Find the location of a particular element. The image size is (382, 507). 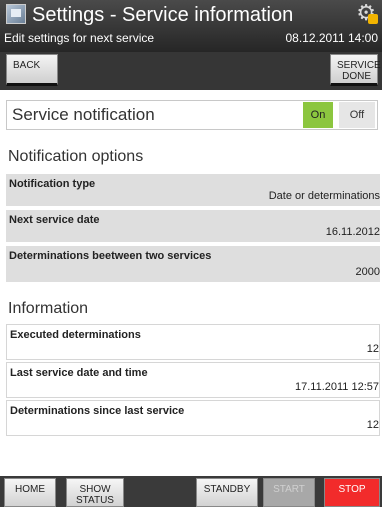

notification-options-heading: Notification options is located at coordinates (76, 156).